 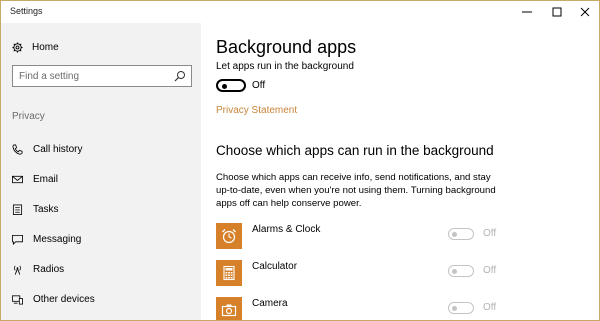 What do you see at coordinates (231, 85) in the screenshot?
I see `background-apps-toggle` at bounding box center [231, 85].